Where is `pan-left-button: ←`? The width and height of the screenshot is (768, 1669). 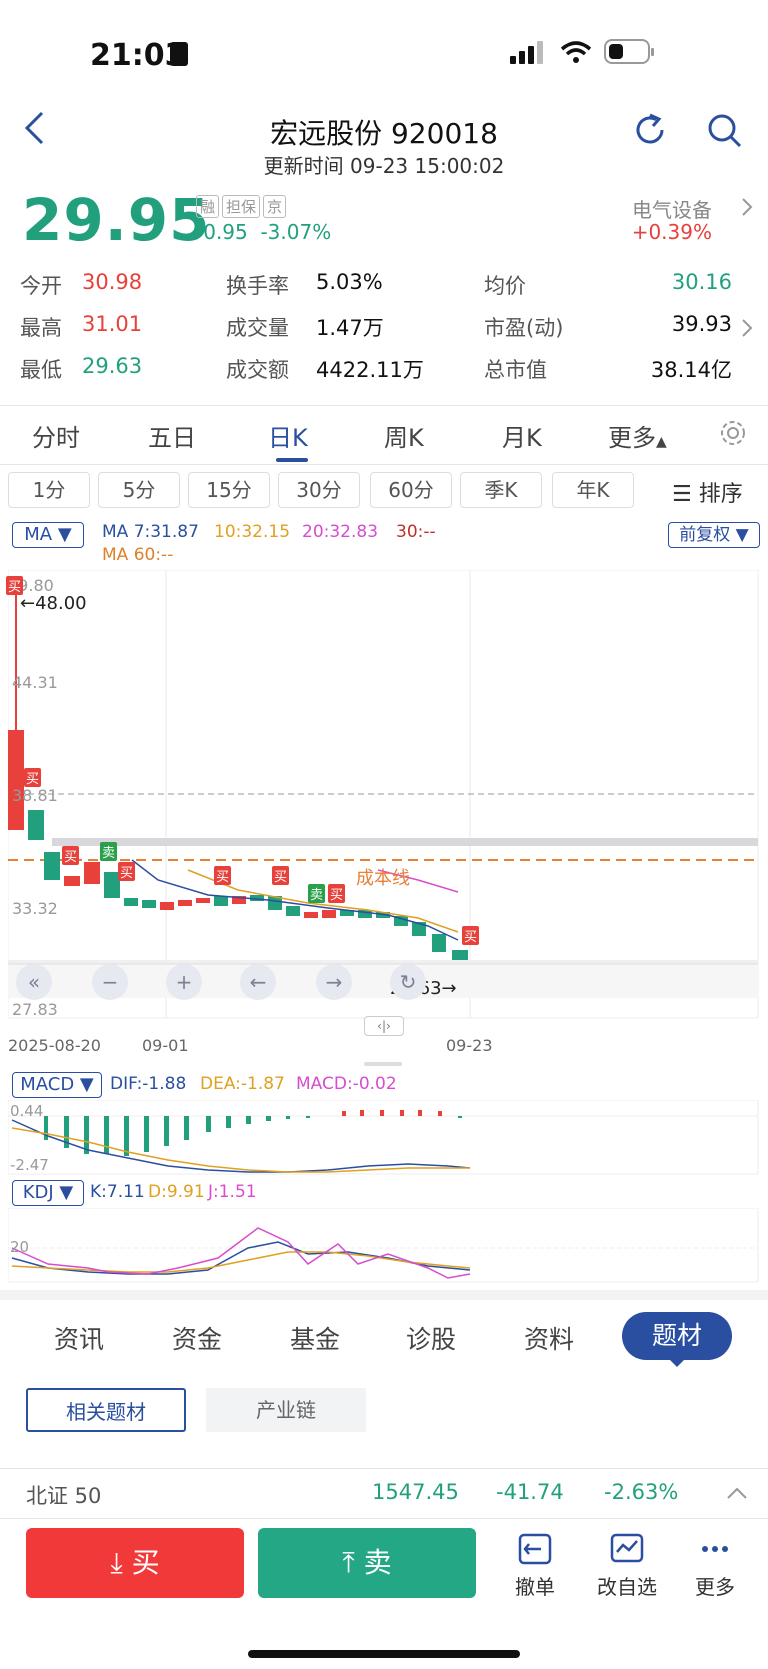 pan-left-button: ← is located at coordinates (258, 982).